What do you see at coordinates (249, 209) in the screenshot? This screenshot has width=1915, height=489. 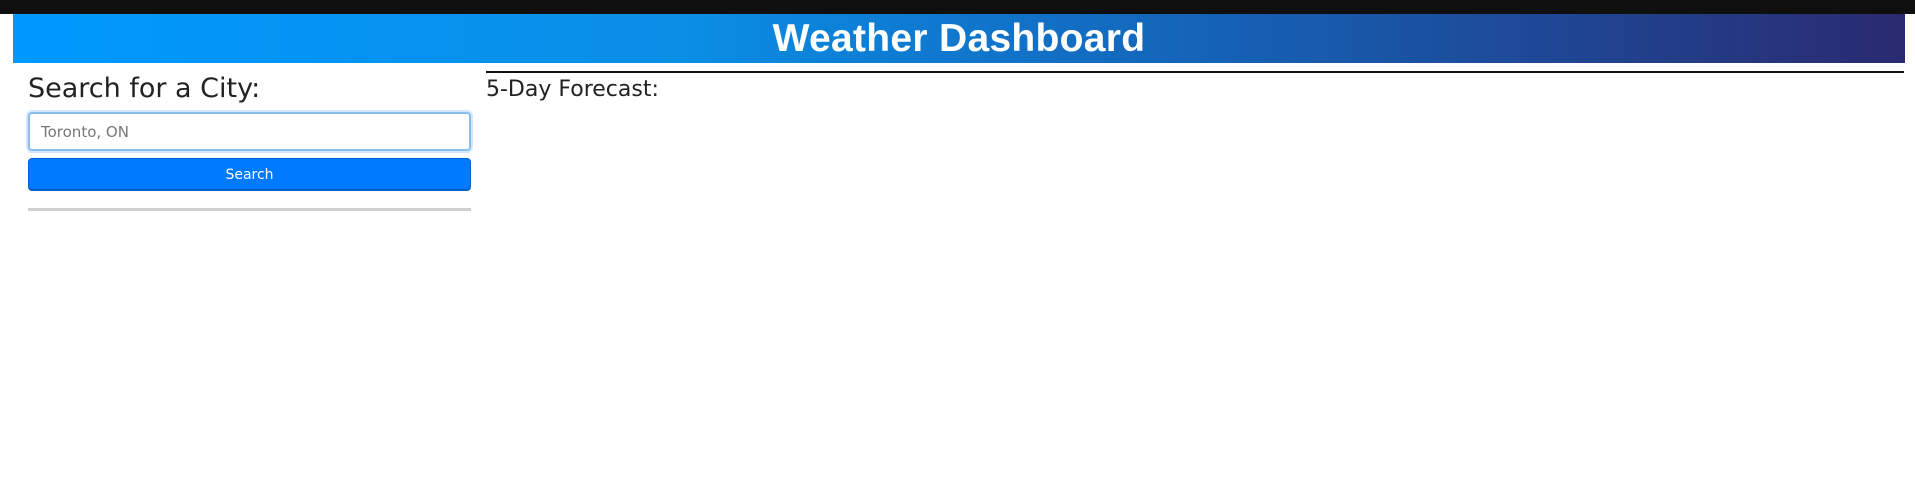 I see `search-history-divider` at bounding box center [249, 209].